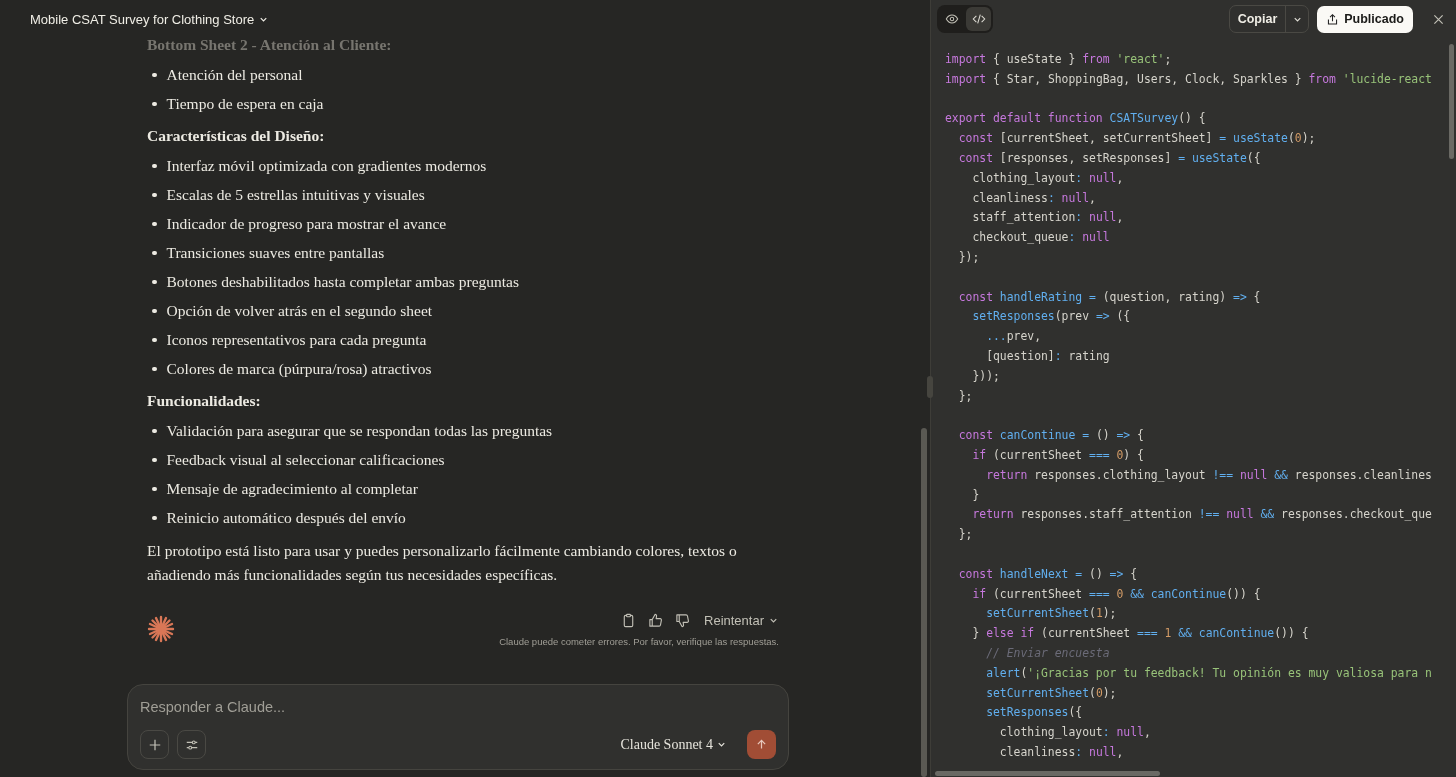 The height and width of the screenshot is (777, 1456). Describe the element at coordinates (1201, 515) in the screenshot. I see `code-line: return responses.staff_attention !== null && responses.checkout_que` at that location.